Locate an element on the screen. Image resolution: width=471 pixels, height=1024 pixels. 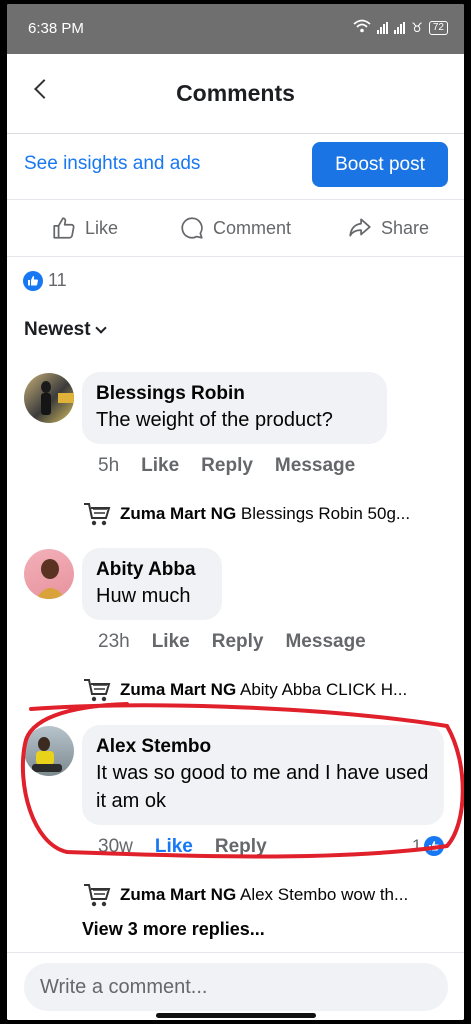
status-icons: ♉ 72 is located at coordinates (400, 27).